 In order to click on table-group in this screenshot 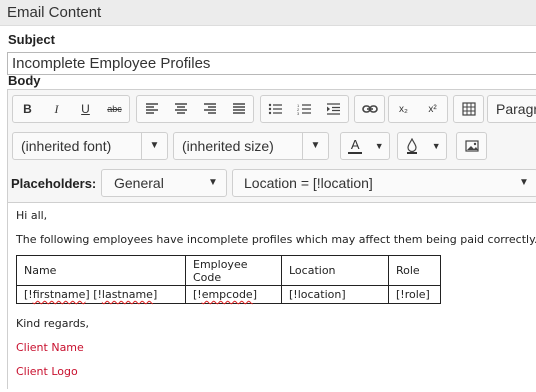, I will do `click(468, 109)`.